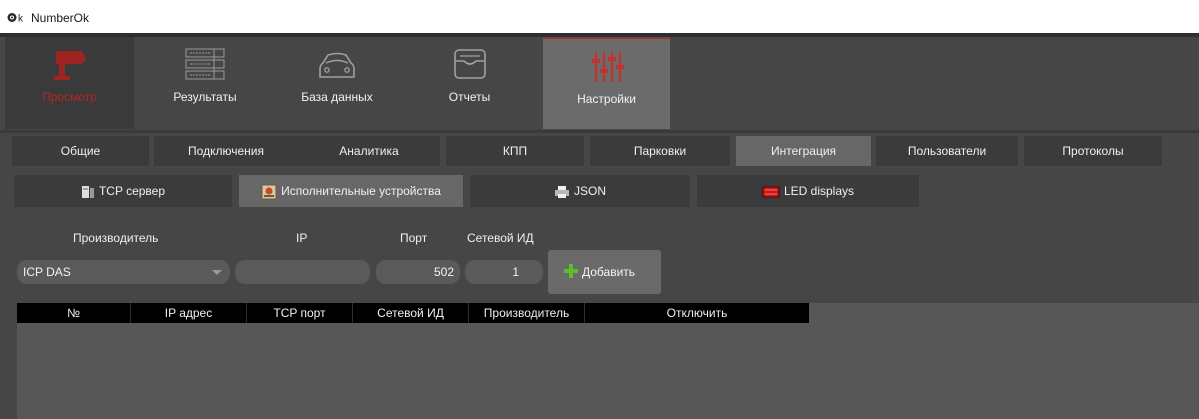  Describe the element at coordinates (337, 97) in the screenshot. I see `database-button-label: База данных` at that location.